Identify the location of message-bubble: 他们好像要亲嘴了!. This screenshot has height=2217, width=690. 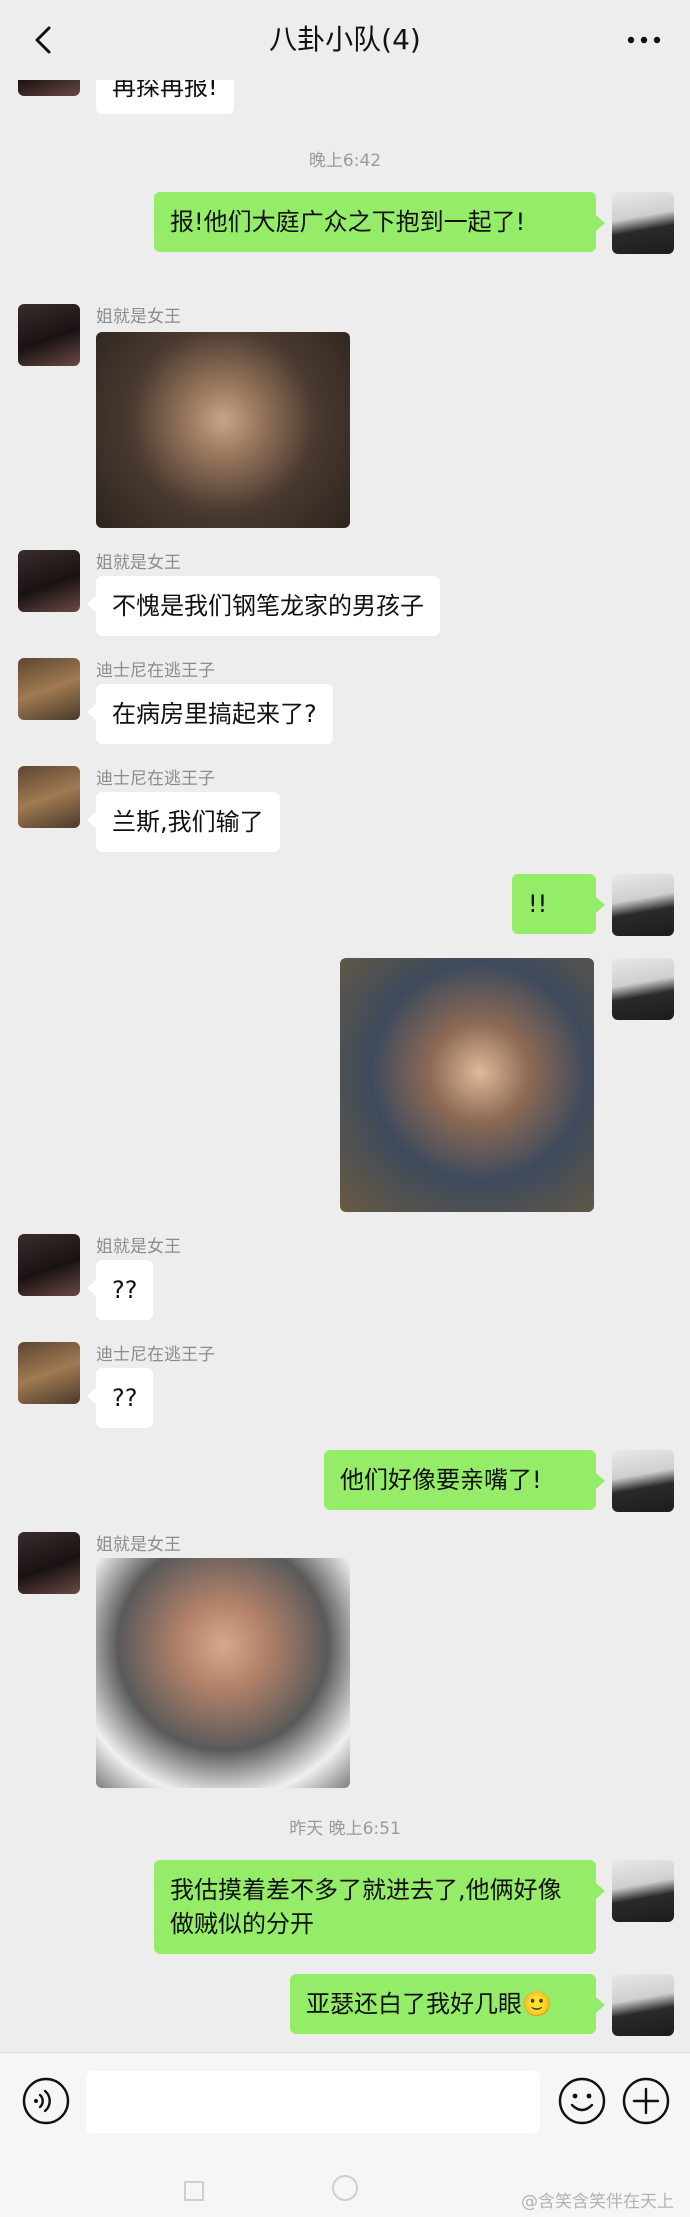
(460, 1480).